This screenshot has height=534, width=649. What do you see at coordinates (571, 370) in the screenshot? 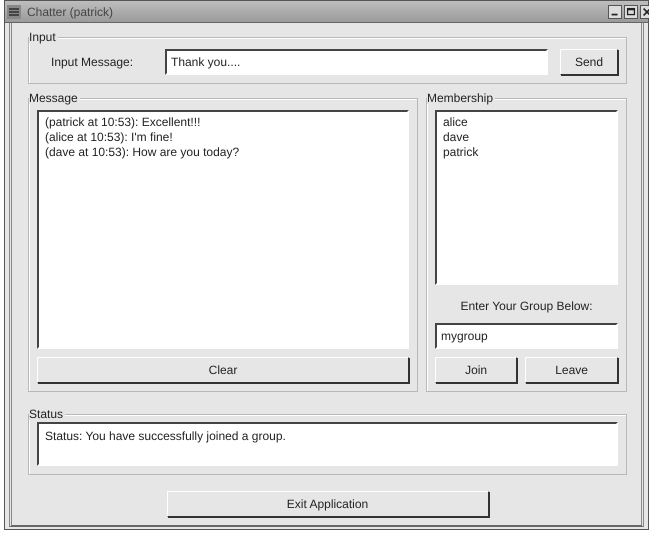
I see `group-button: Leave` at bounding box center [571, 370].